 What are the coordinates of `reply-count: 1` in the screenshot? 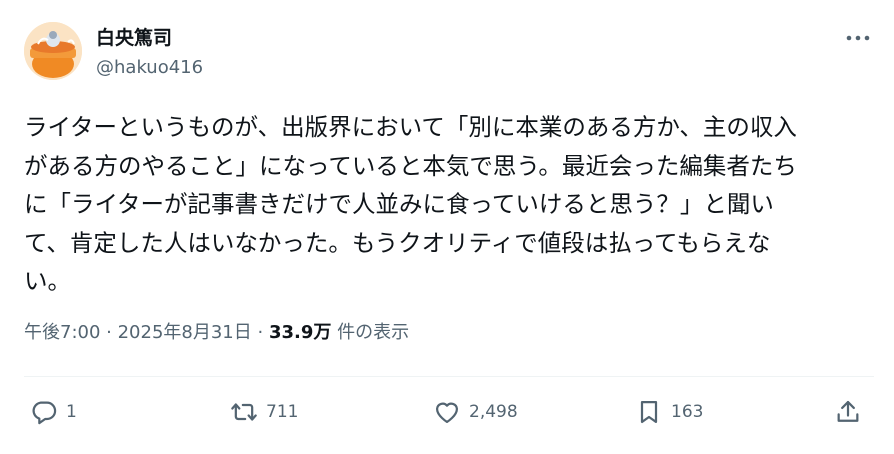 It's located at (71, 412).